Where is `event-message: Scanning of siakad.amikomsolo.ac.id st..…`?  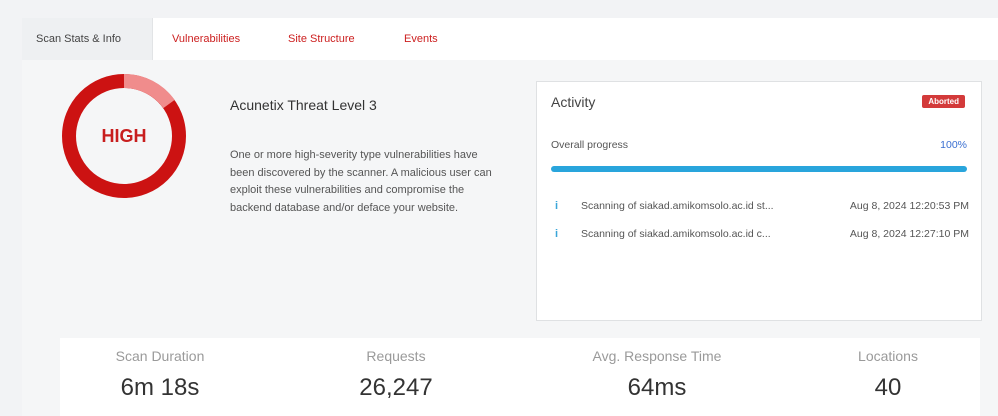
event-message: Scanning of siakad.amikomsolo.ac.id st..… is located at coordinates (677, 206).